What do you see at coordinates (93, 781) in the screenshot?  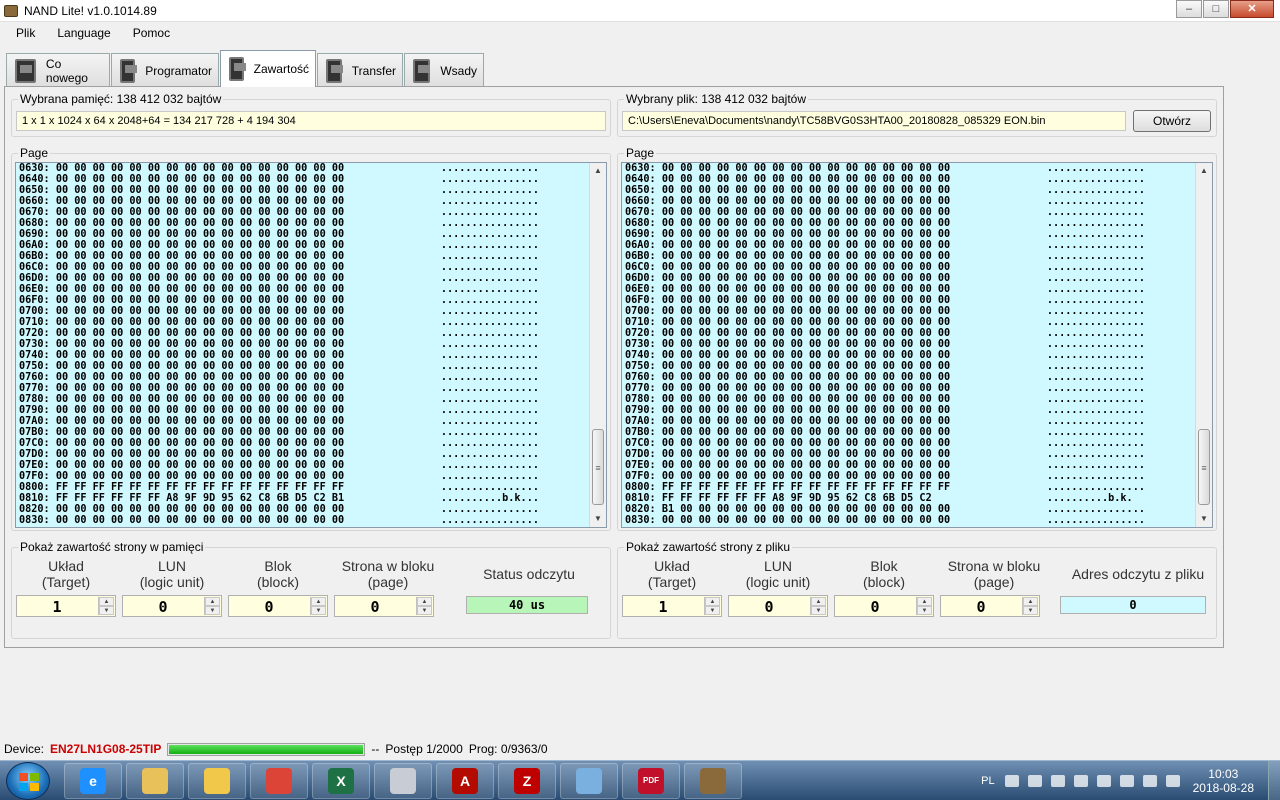 I see `taskbar-app-button: e` at bounding box center [93, 781].